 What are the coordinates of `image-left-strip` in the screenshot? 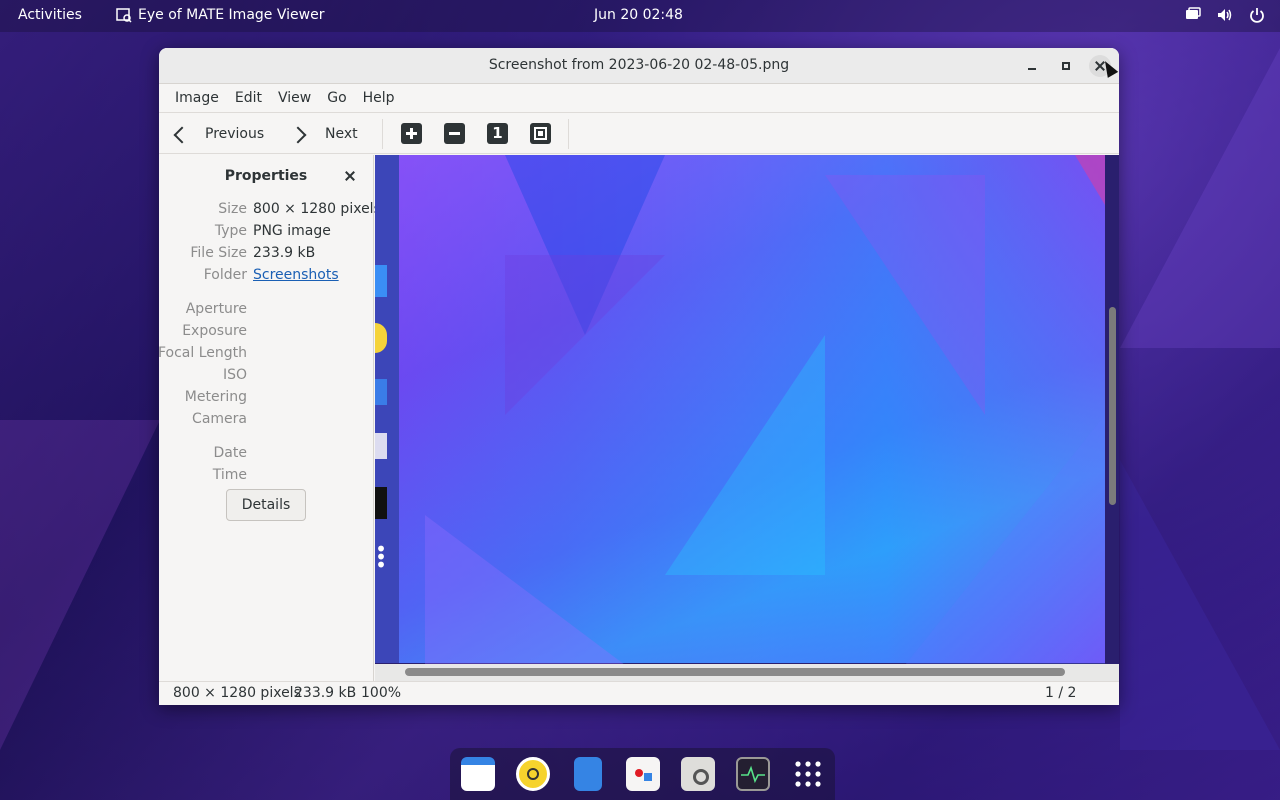 It's located at (387, 409).